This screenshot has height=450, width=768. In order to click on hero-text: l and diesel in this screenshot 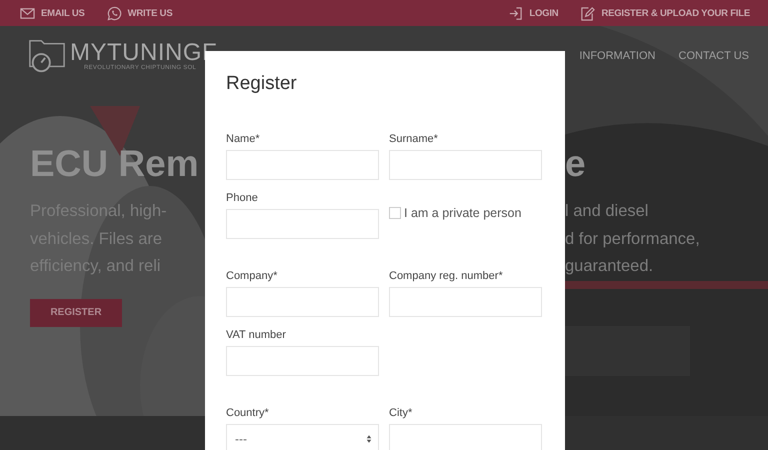, I will do `click(607, 211)`.